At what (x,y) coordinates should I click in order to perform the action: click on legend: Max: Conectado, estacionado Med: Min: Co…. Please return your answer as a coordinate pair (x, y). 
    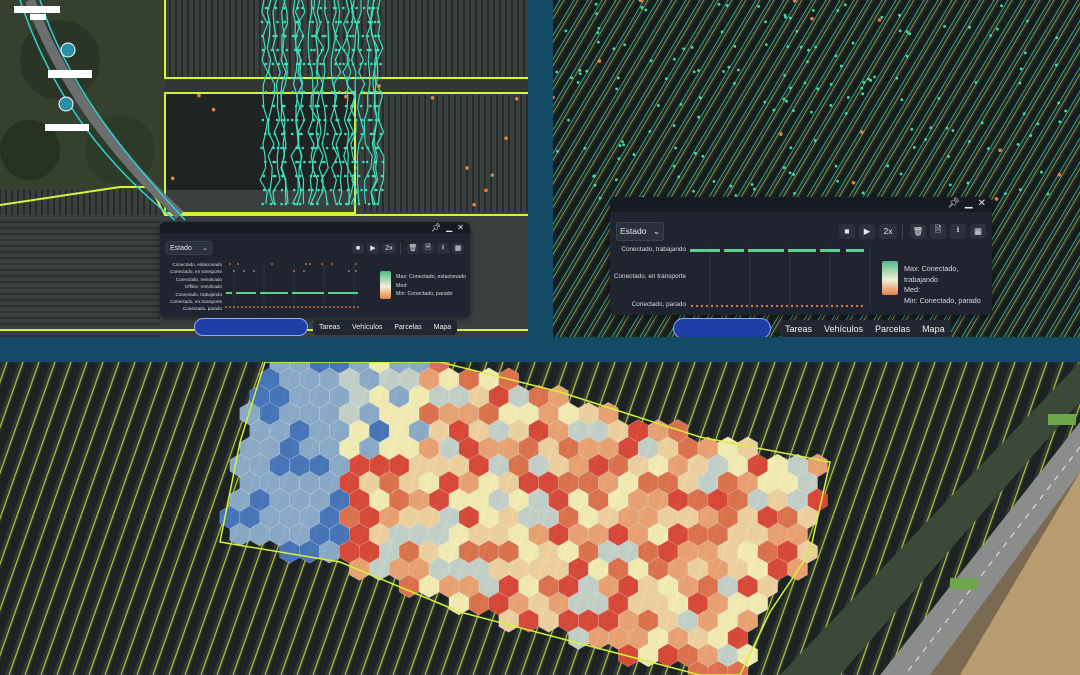
    Looking at the image, I should click on (431, 286).